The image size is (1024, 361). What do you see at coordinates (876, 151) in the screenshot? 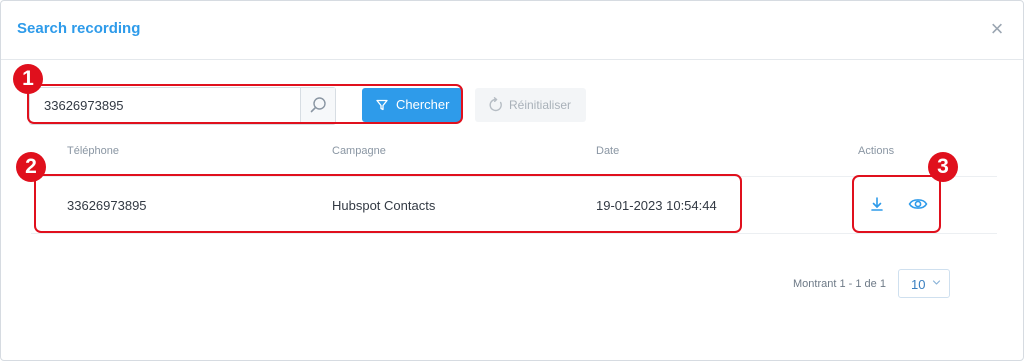
I see `column-header-actions: Actions` at bounding box center [876, 151].